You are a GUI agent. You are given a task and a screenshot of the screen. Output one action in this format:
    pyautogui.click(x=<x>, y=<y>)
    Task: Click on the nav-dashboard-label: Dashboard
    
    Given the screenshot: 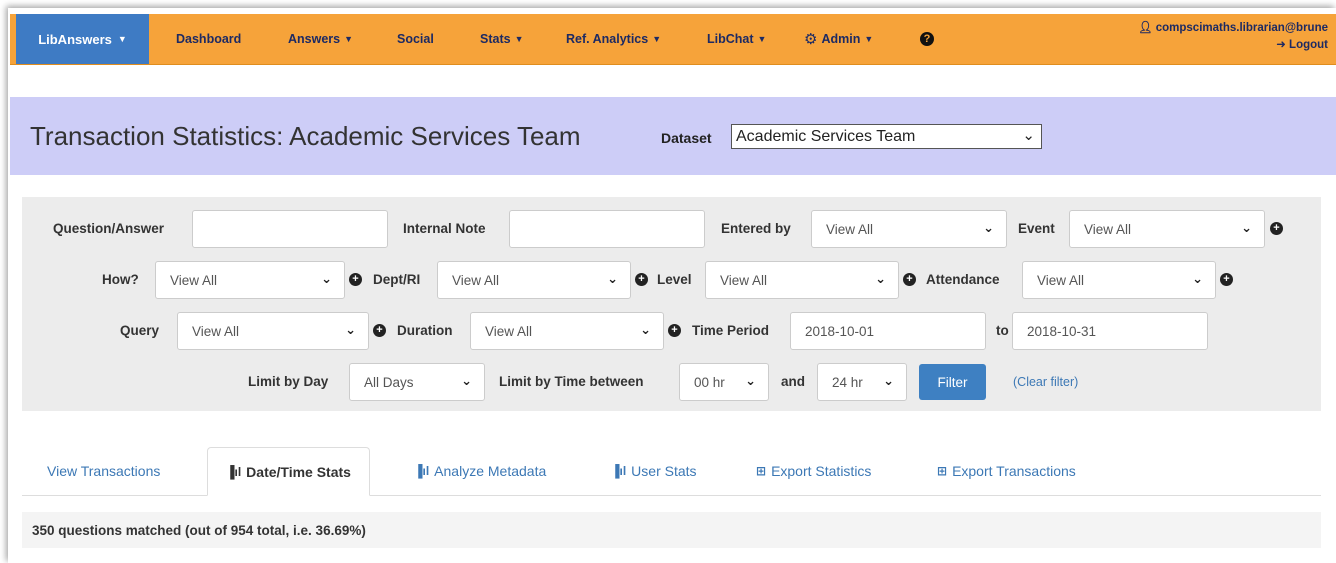 What is the action you would take?
    pyautogui.click(x=209, y=39)
    